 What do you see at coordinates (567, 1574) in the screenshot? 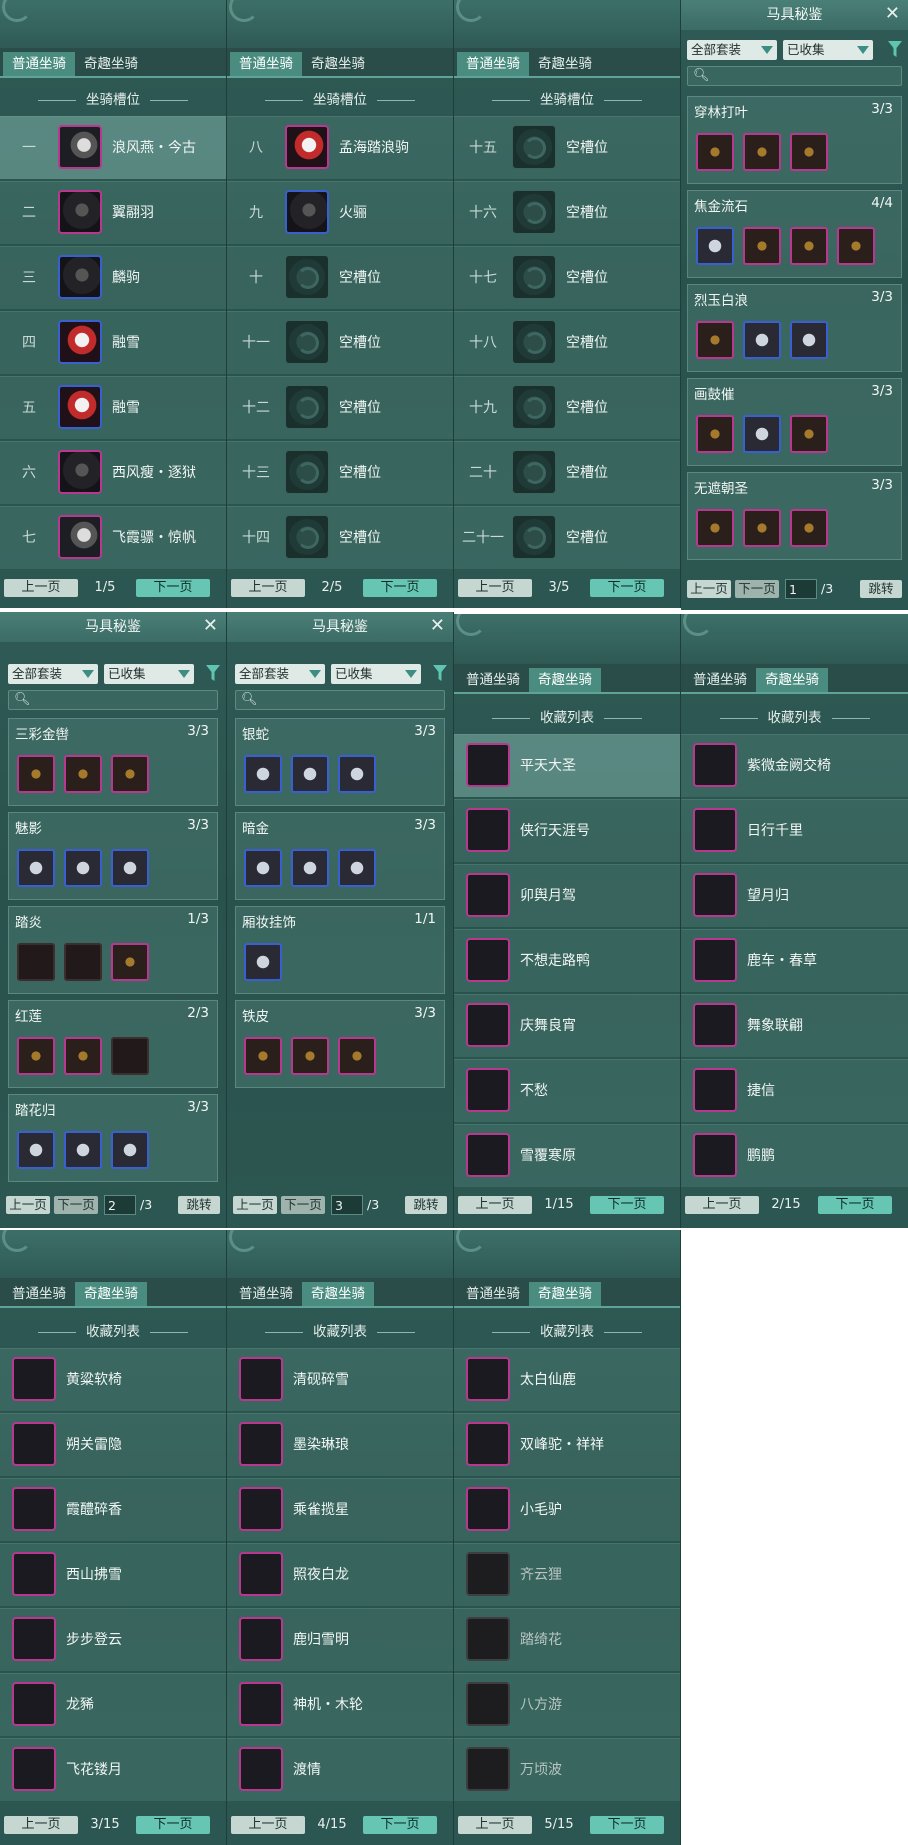
I see `collection-row: 齐云狸` at bounding box center [567, 1574].